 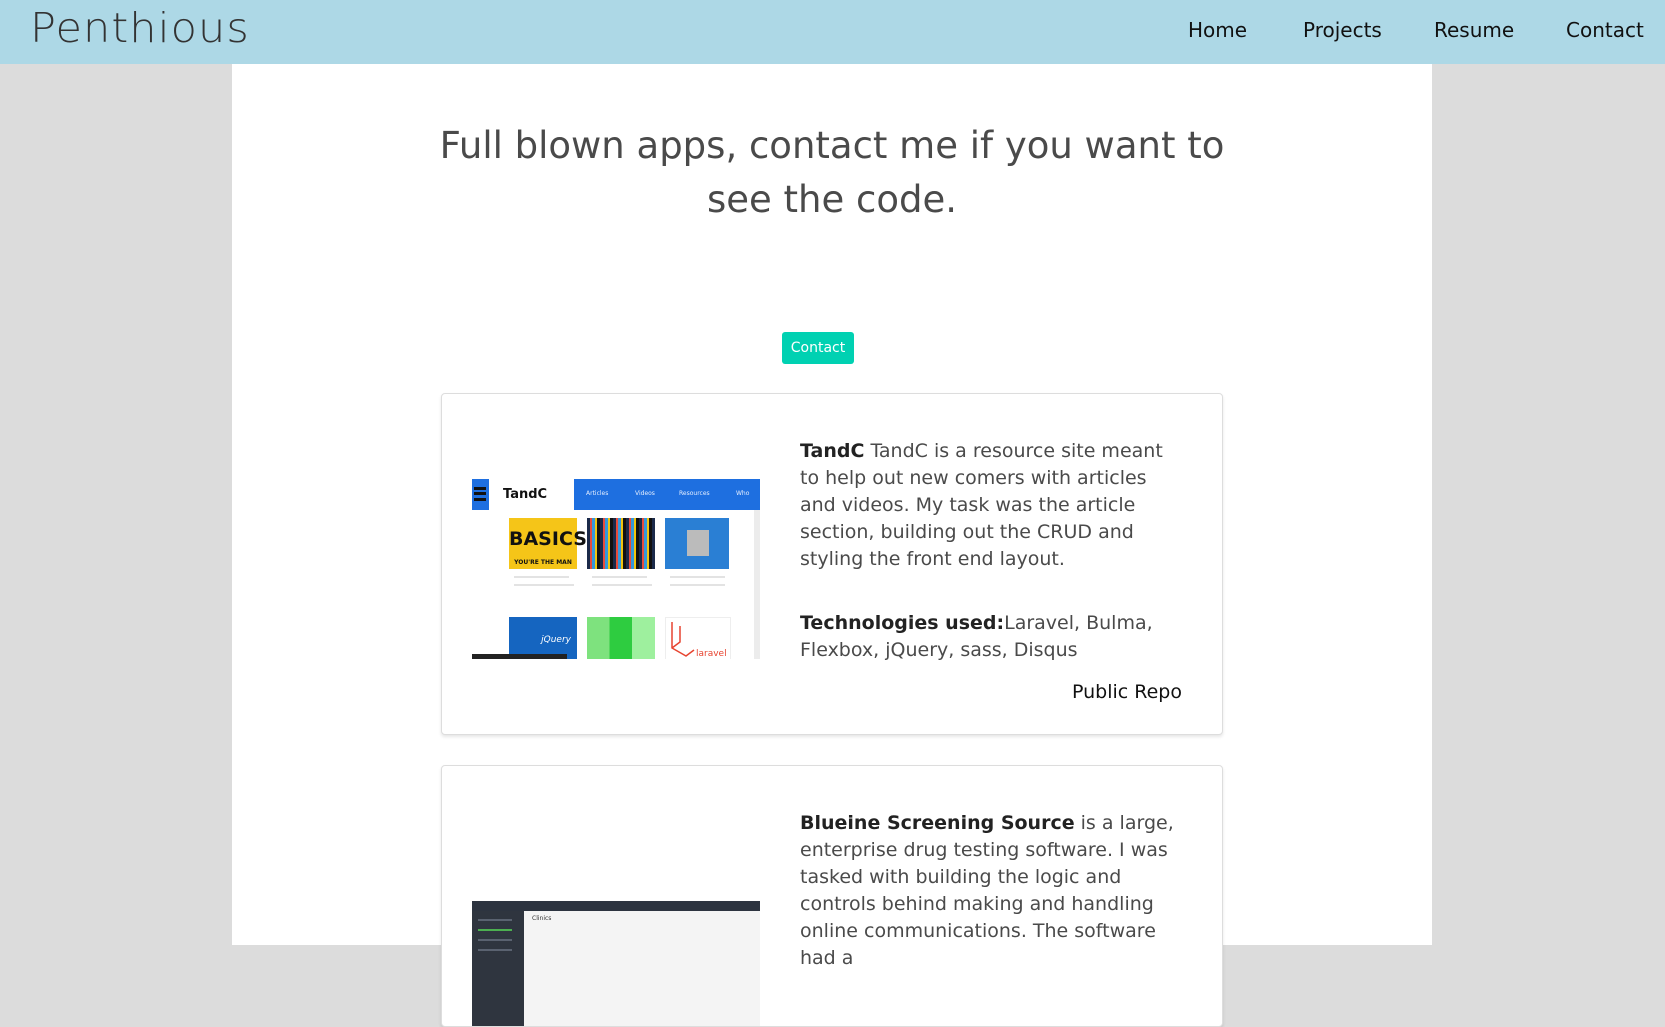 What do you see at coordinates (937, 823) in the screenshot?
I see `project-name: Blueine Screening Source` at bounding box center [937, 823].